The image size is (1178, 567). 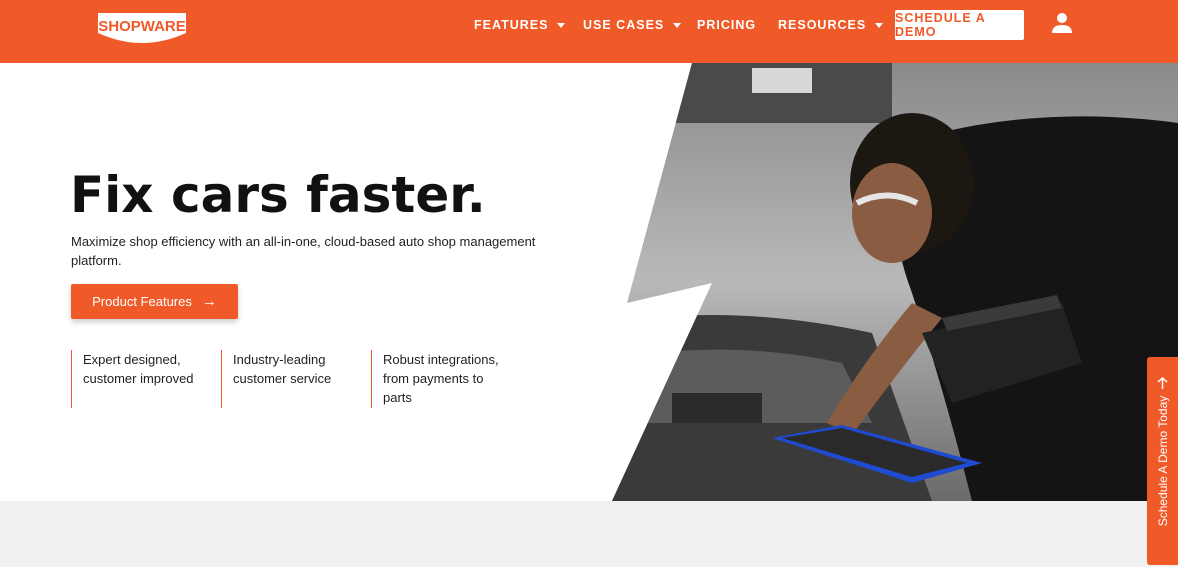 What do you see at coordinates (141, 379) in the screenshot?
I see `feature-item: Expert designed, customer improved` at bounding box center [141, 379].